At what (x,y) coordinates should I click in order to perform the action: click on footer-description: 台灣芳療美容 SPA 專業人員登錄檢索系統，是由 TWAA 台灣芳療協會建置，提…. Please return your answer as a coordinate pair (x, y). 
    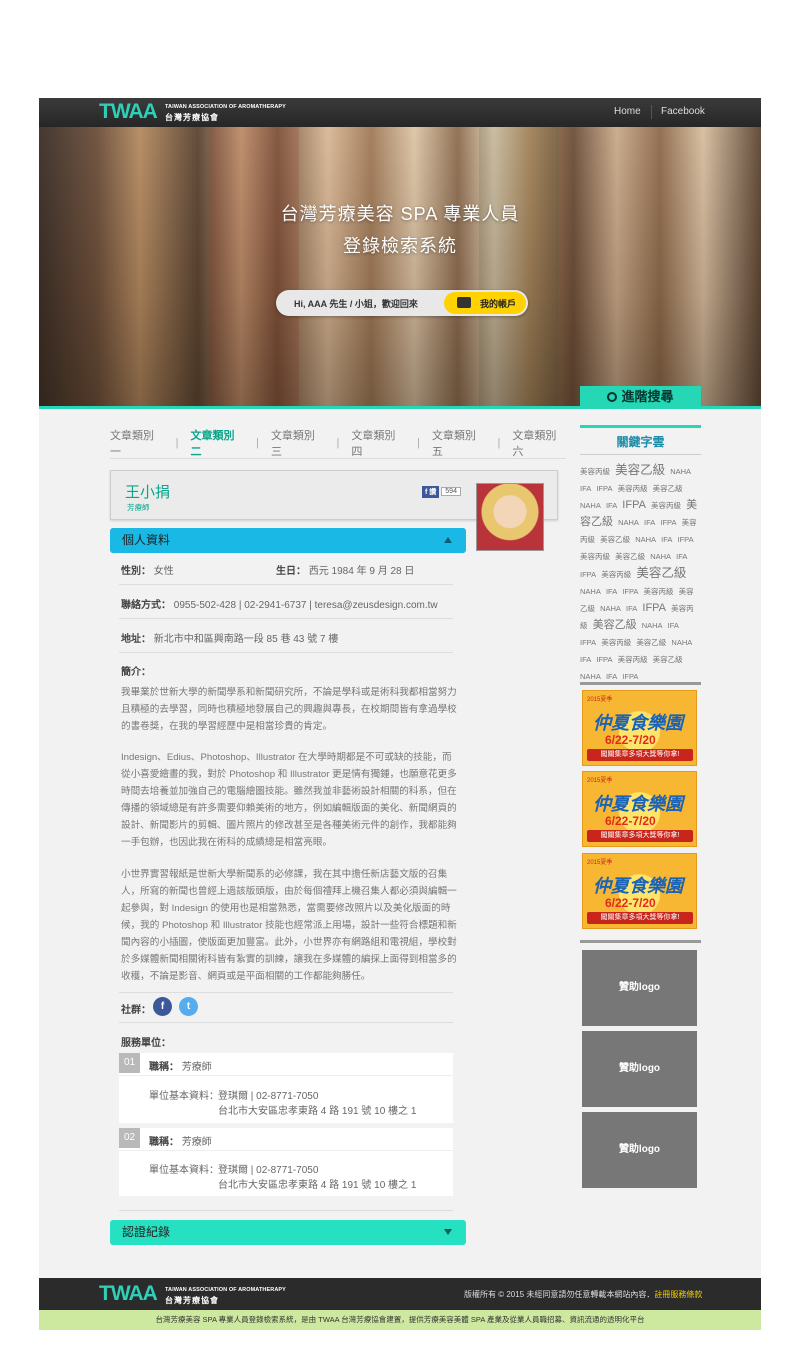
    Looking at the image, I should click on (400, 1320).